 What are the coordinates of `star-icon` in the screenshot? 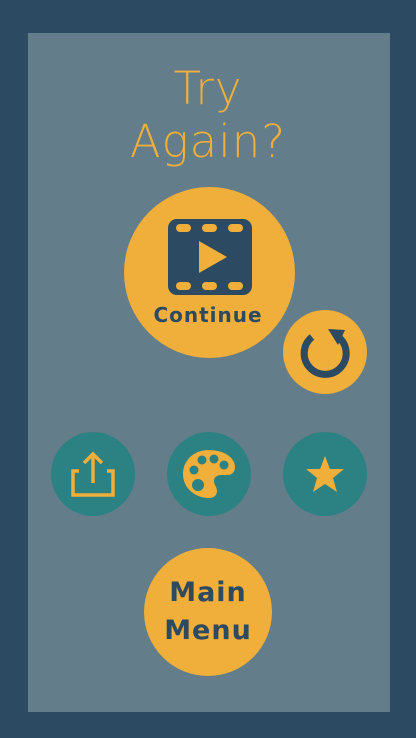 It's located at (325, 474).